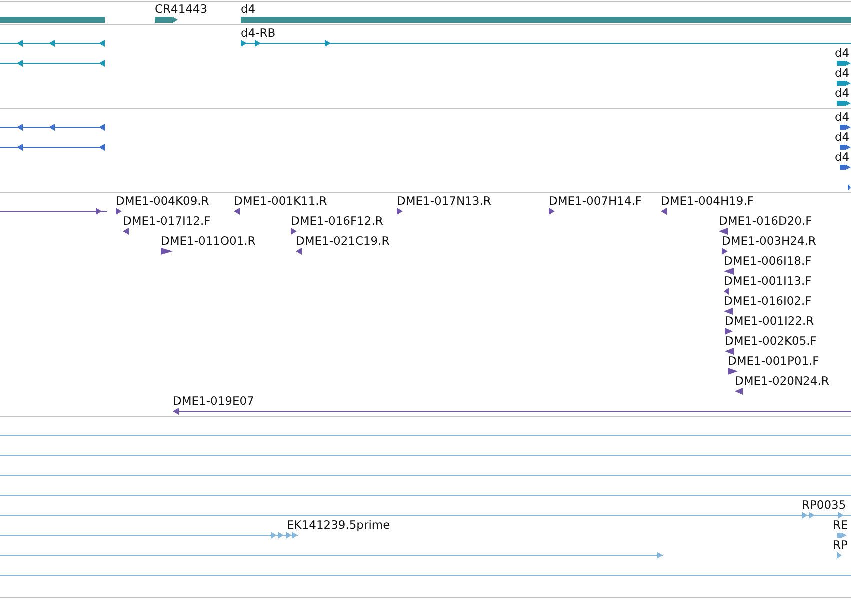  What do you see at coordinates (765, 221) in the screenshot?
I see `feature-label: DME1-016D20.F` at bounding box center [765, 221].